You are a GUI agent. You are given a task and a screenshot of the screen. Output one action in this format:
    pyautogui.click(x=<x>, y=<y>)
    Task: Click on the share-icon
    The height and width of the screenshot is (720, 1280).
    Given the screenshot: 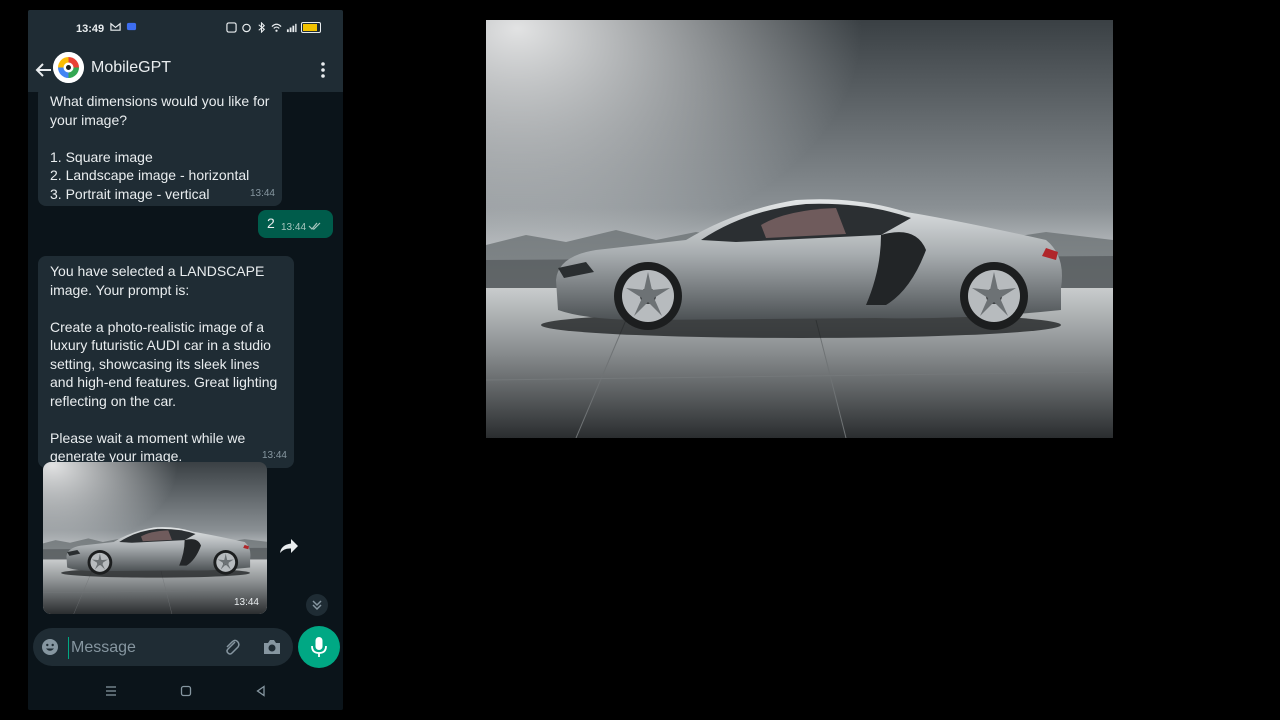 What is the action you would take?
    pyautogui.click(x=289, y=546)
    